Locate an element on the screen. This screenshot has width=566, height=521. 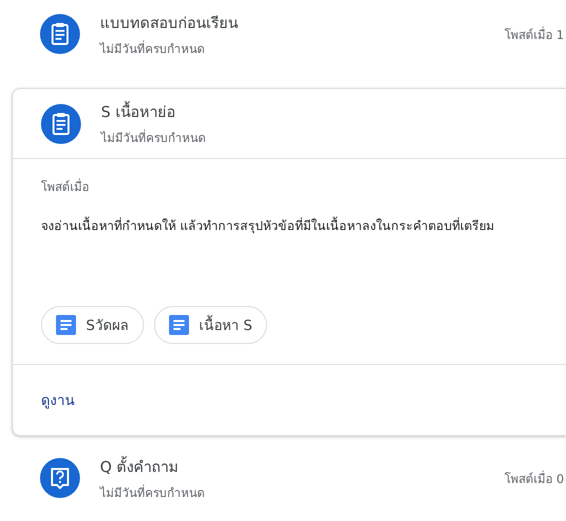
question-icon is located at coordinates (60, 478).